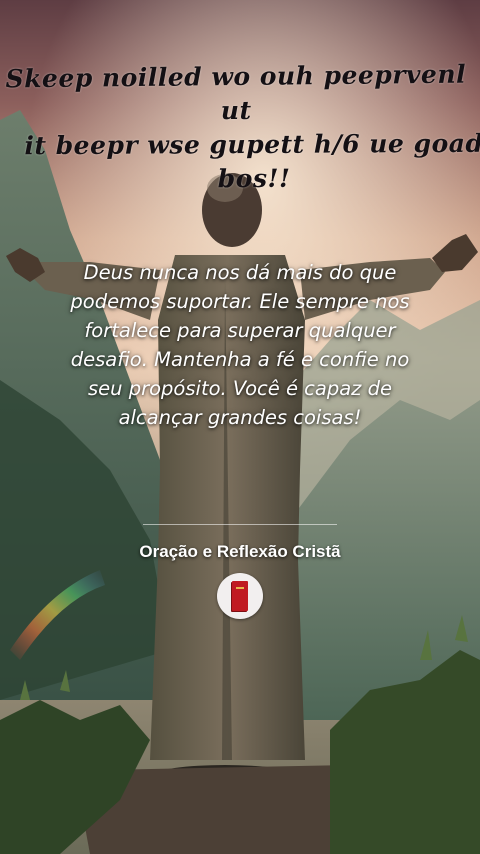  I want to click on quote-line: seu propósito. Você é capaz de, so click(240, 388).